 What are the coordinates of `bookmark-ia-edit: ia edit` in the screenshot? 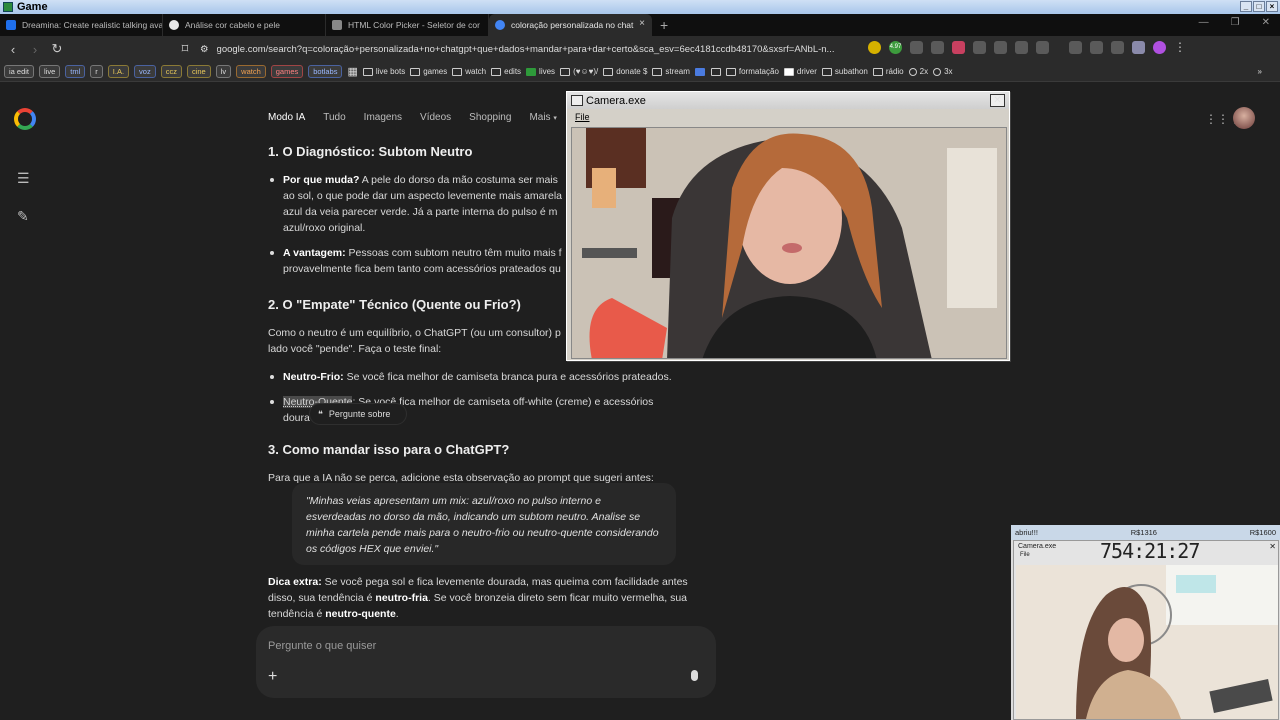 It's located at (19, 71).